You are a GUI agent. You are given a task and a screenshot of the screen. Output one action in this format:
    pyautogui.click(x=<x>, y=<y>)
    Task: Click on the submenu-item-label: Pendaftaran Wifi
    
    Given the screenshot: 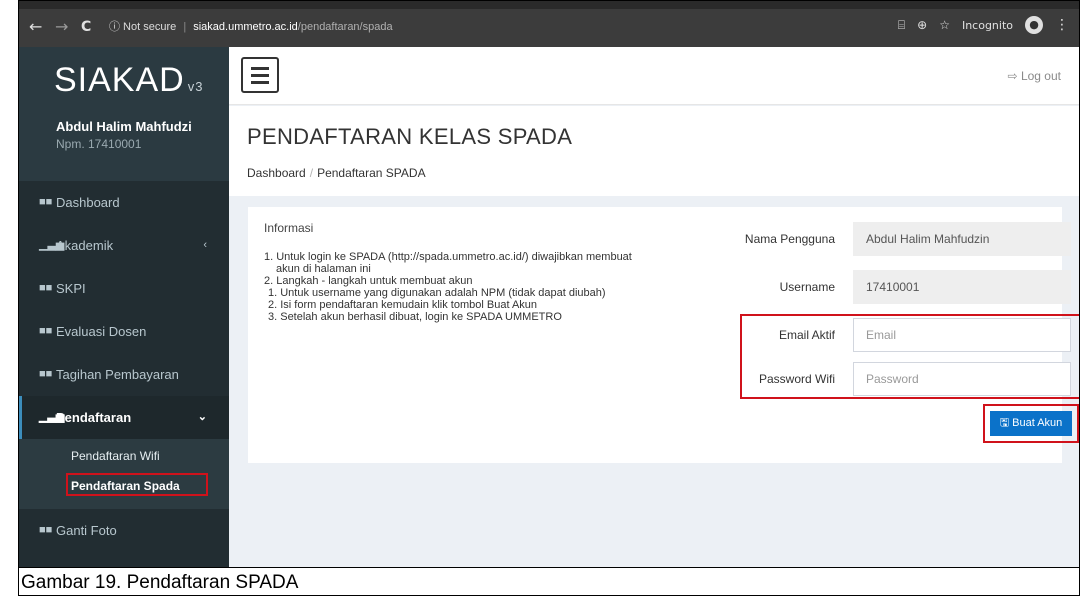 What is the action you would take?
    pyautogui.click(x=115, y=456)
    